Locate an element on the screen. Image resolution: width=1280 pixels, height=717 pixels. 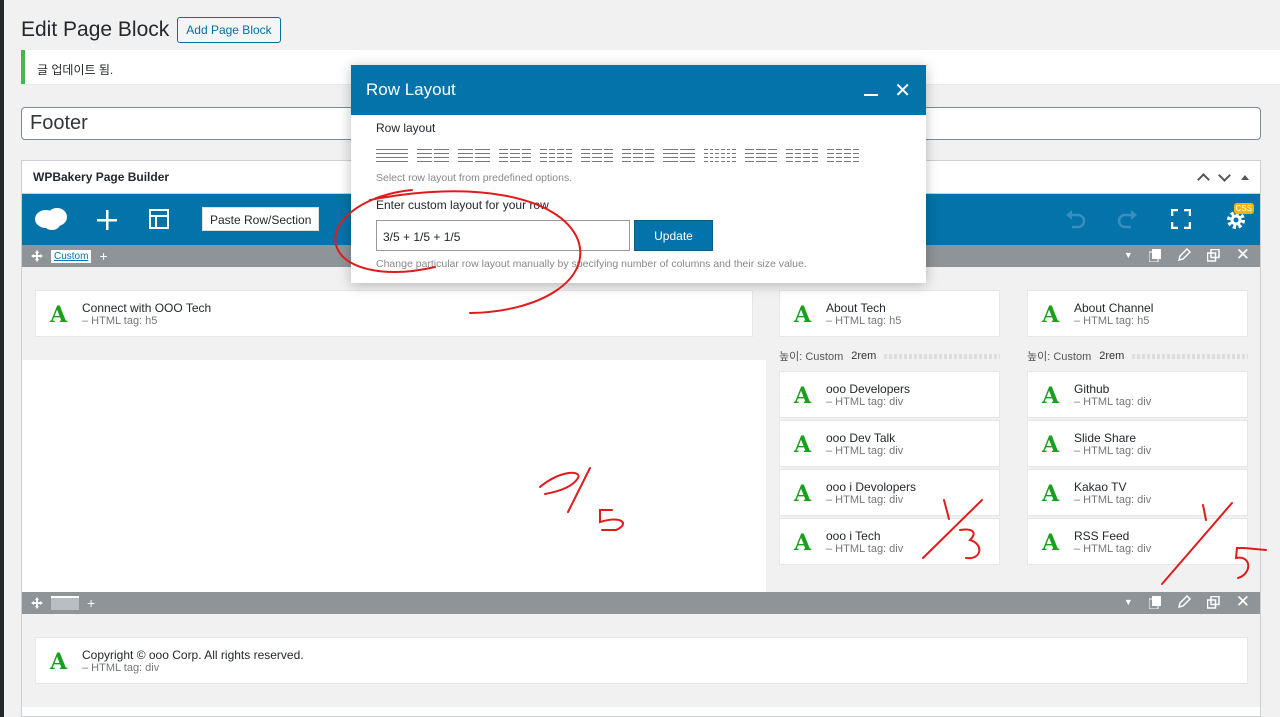
element-name: Github is located at coordinates (1092, 389).